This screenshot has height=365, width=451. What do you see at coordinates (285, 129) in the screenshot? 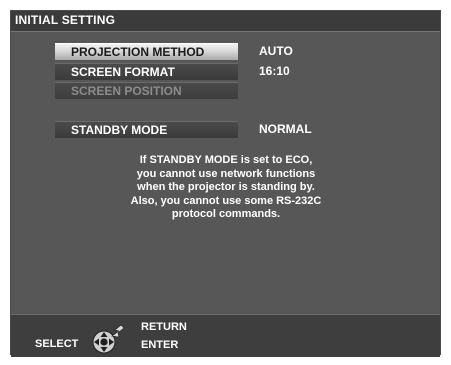
I see `standby-mode-value: NORMAL` at bounding box center [285, 129].